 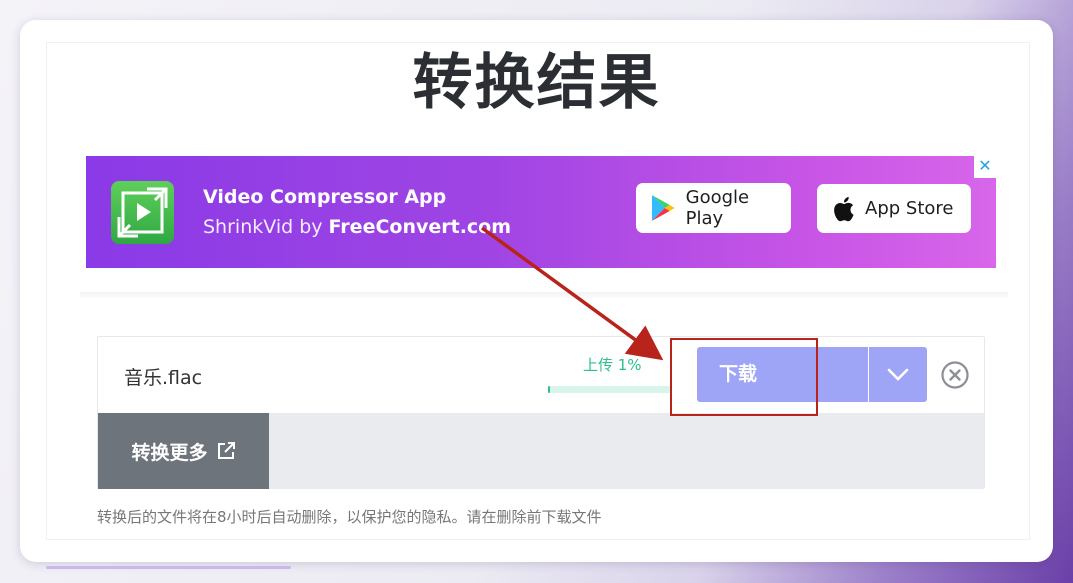 I want to click on annotation-arrow, so click(x=572, y=293).